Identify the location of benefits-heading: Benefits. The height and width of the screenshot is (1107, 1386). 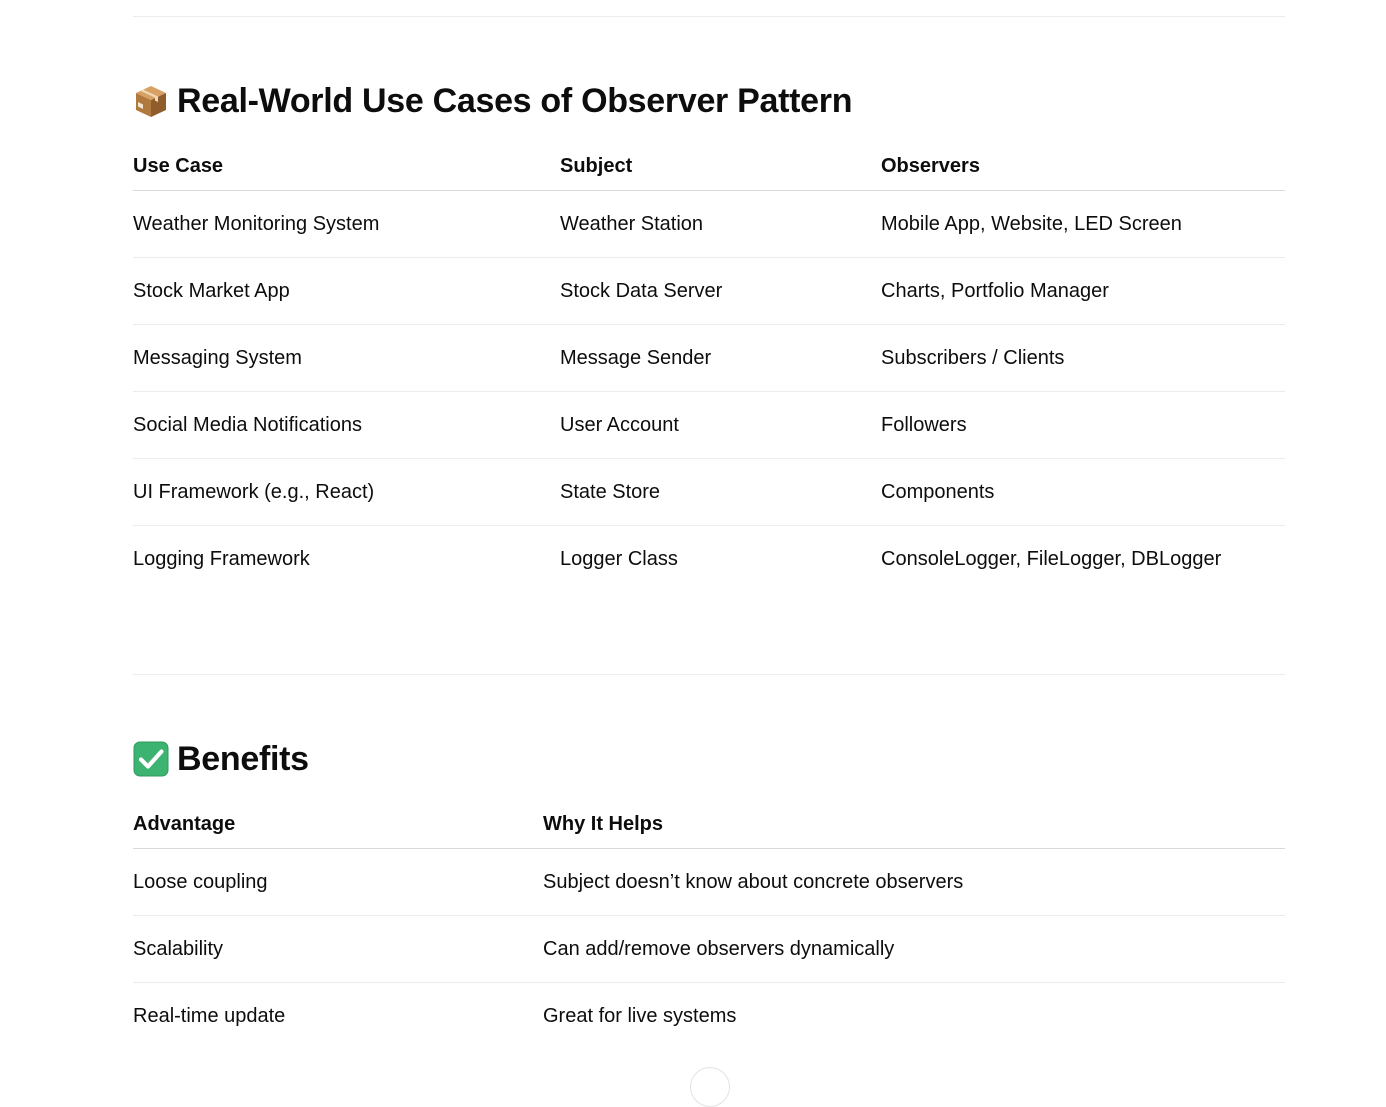
(709, 759).